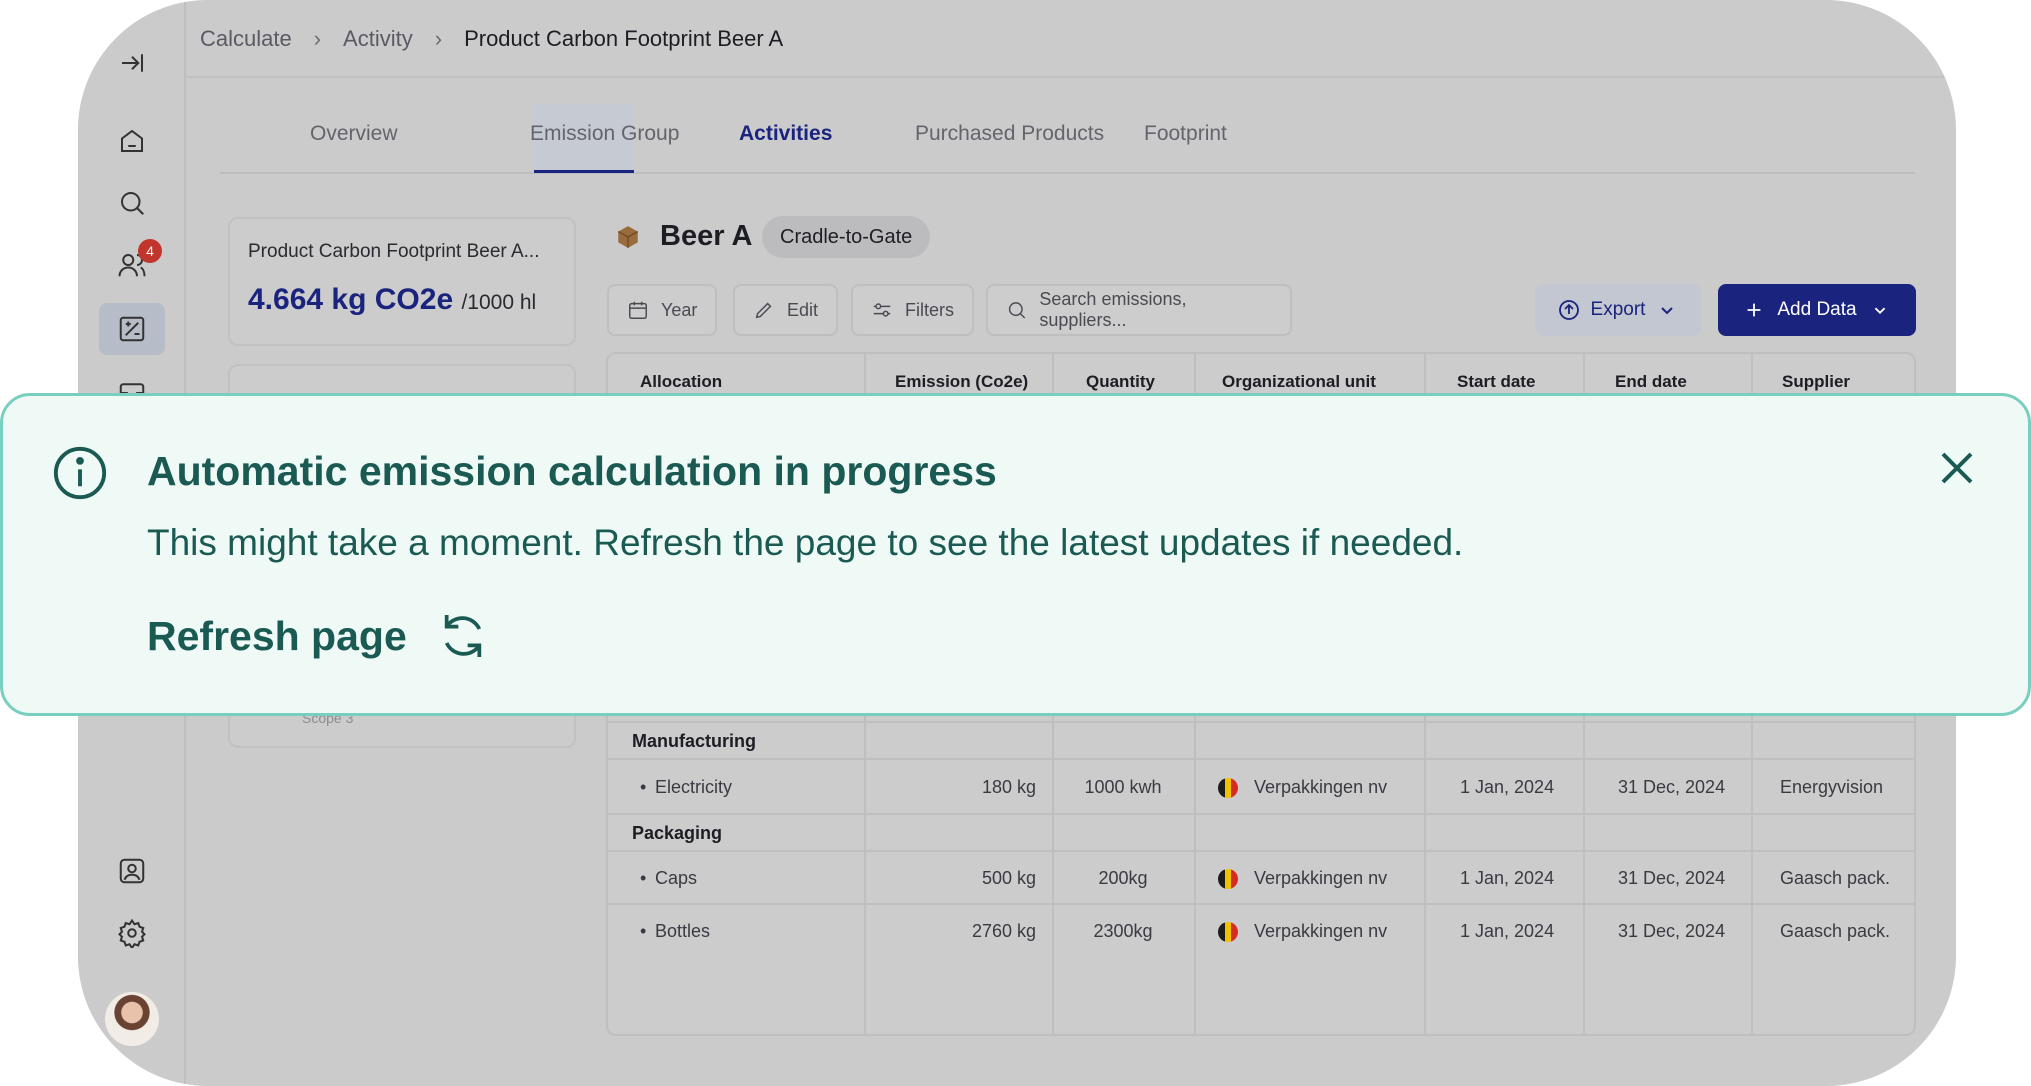 The height and width of the screenshot is (1086, 2031). I want to click on year-button-label: Year, so click(679, 309).